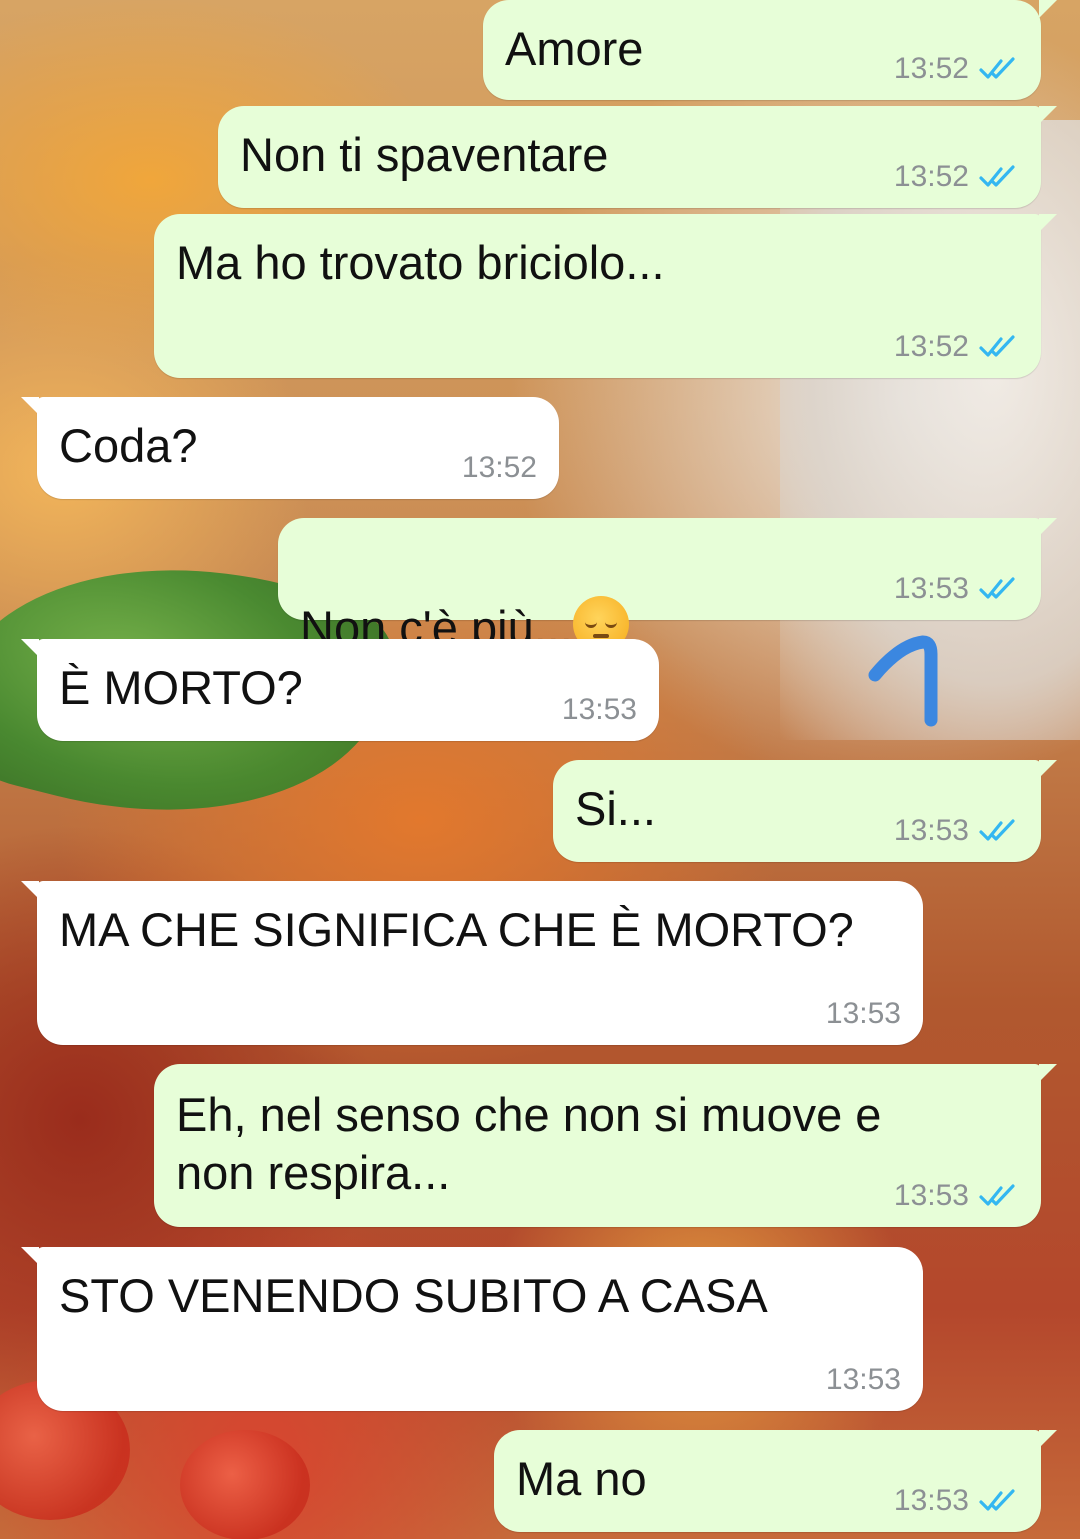 The image size is (1080, 1539). I want to click on outgoing-message: Non ti spaventare 13:52, so click(637, 157).